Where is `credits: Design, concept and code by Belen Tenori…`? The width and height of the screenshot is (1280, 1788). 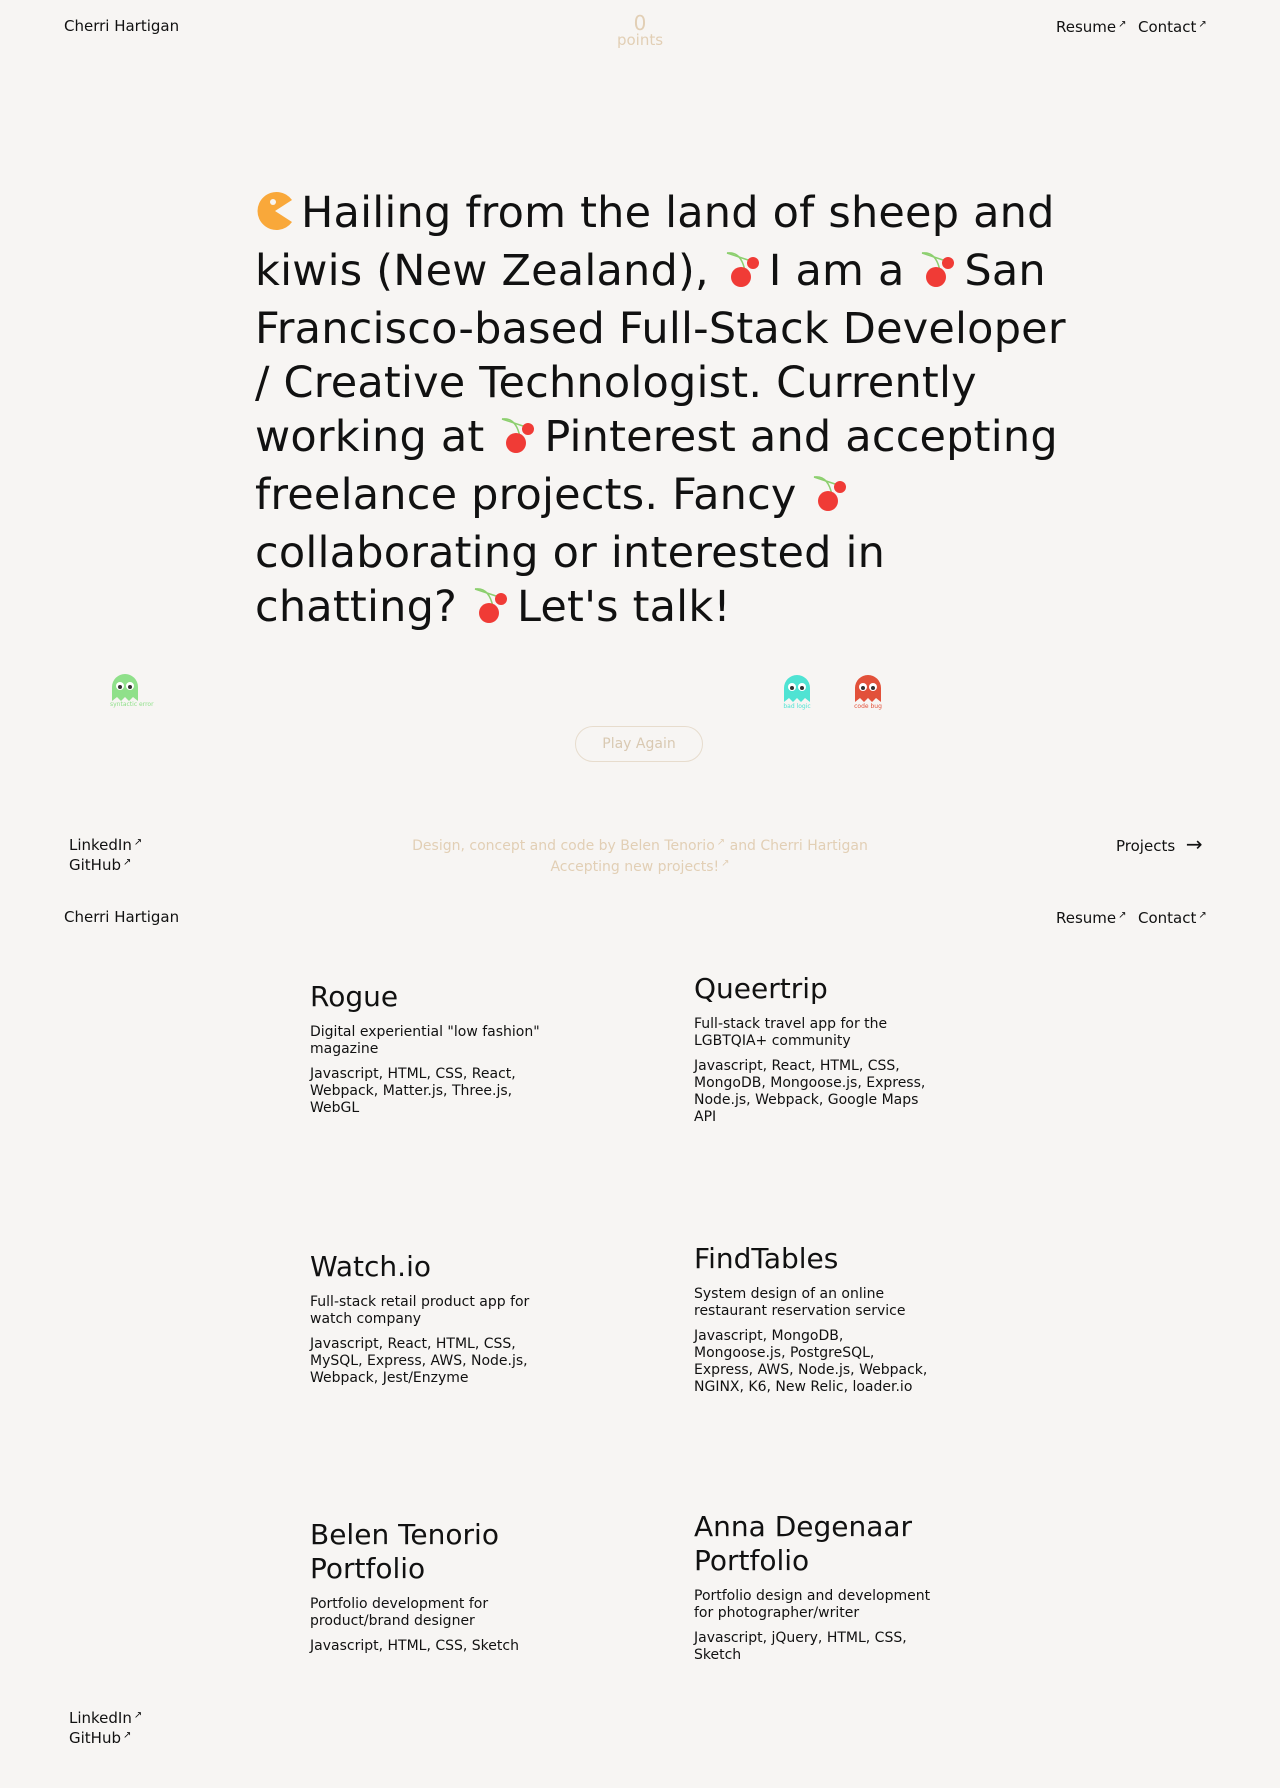 credits: Design, concept and code by Belen Tenori… is located at coordinates (640, 855).